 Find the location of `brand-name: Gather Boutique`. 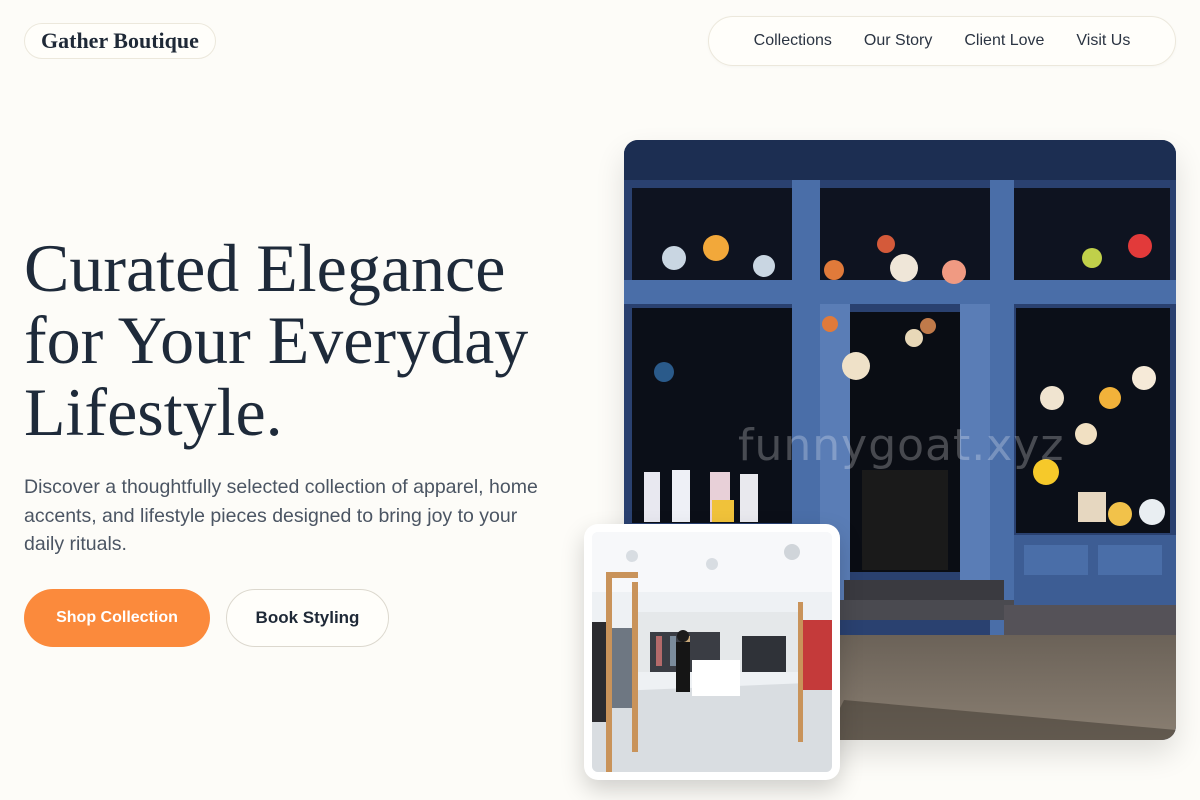

brand-name: Gather Boutique is located at coordinates (120, 40).